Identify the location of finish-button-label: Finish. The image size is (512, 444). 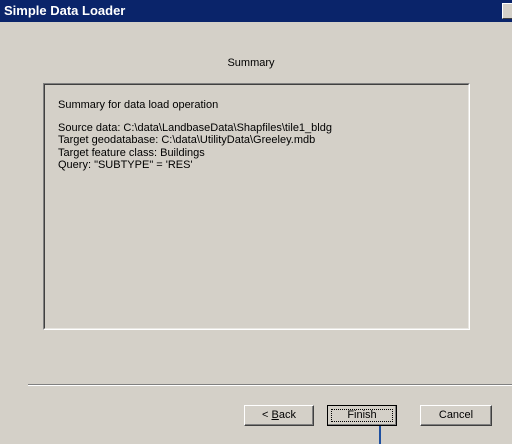
(362, 415).